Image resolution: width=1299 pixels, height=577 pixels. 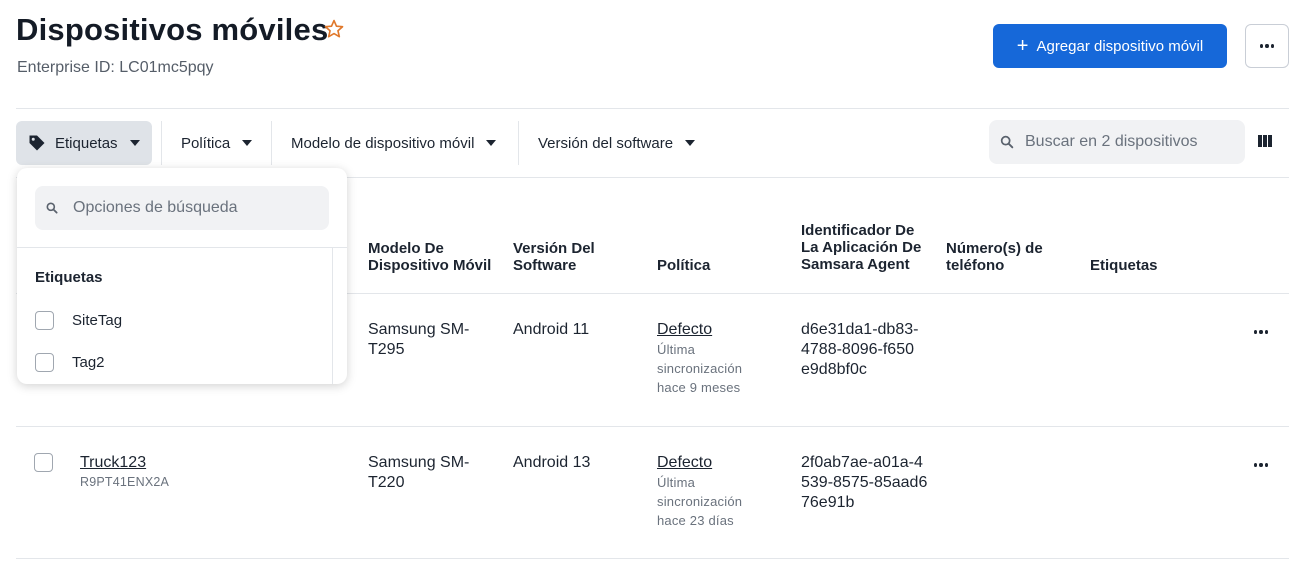 I want to click on device-search-input, so click(x=1125, y=142).